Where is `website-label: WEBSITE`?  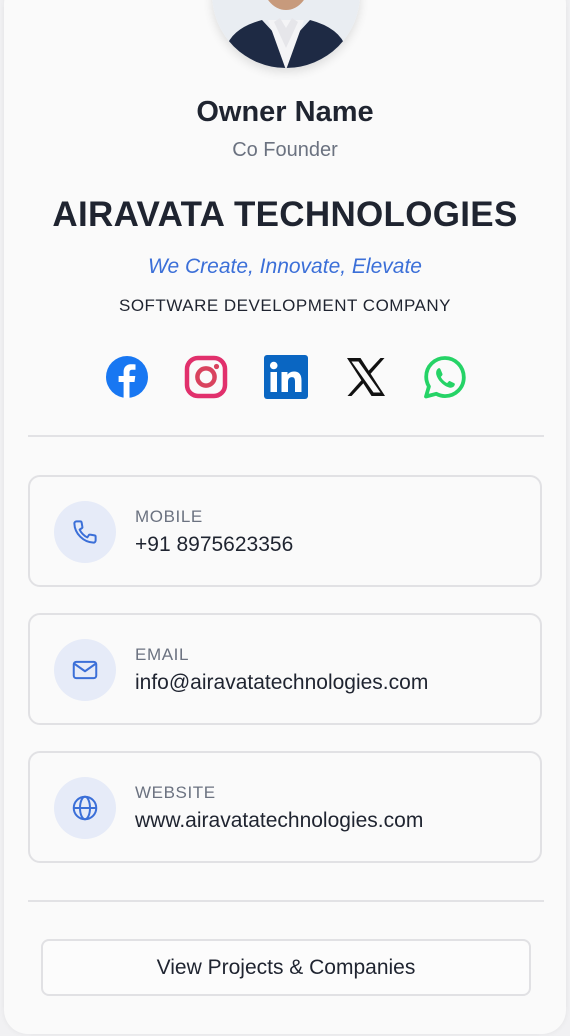
website-label: WEBSITE is located at coordinates (175, 792).